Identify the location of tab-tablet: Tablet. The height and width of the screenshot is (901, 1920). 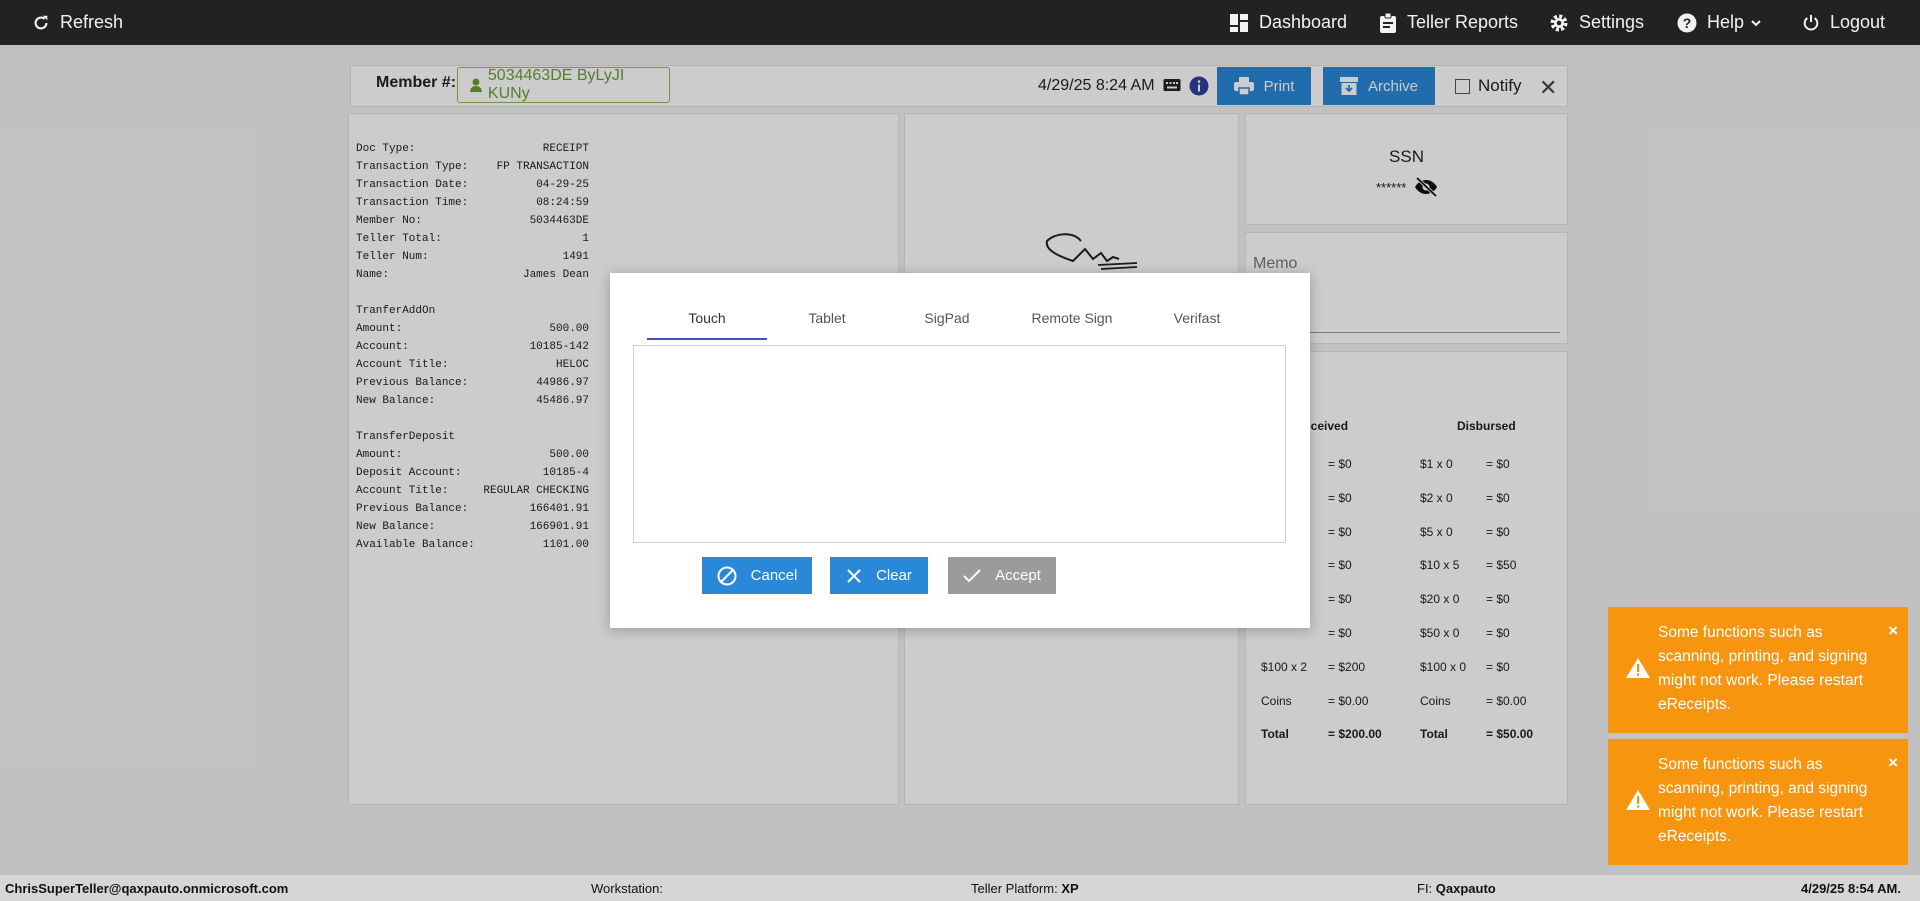
(827, 323).